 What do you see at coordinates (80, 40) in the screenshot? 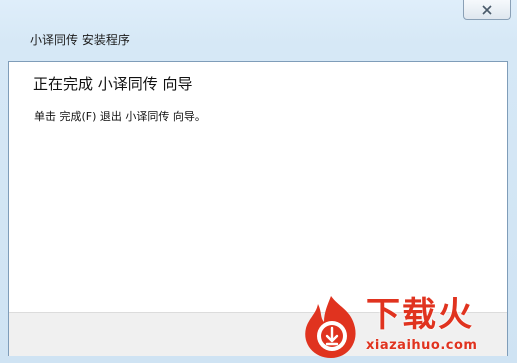
I see `window-title: 小译同传 安装程序` at bounding box center [80, 40].